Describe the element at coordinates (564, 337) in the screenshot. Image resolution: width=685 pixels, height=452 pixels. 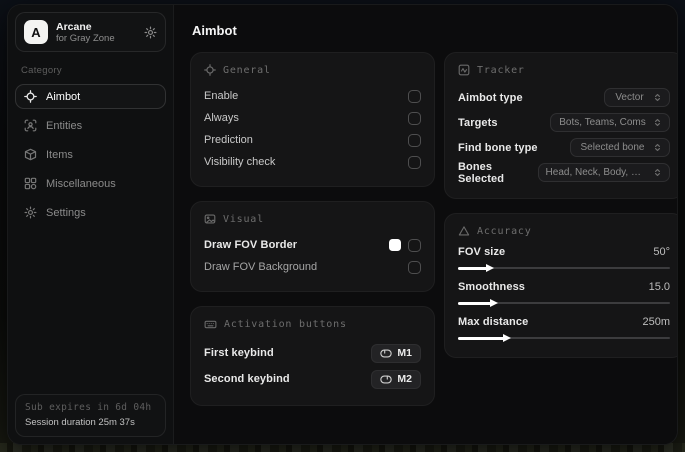
I see `max-distance-slider` at that location.